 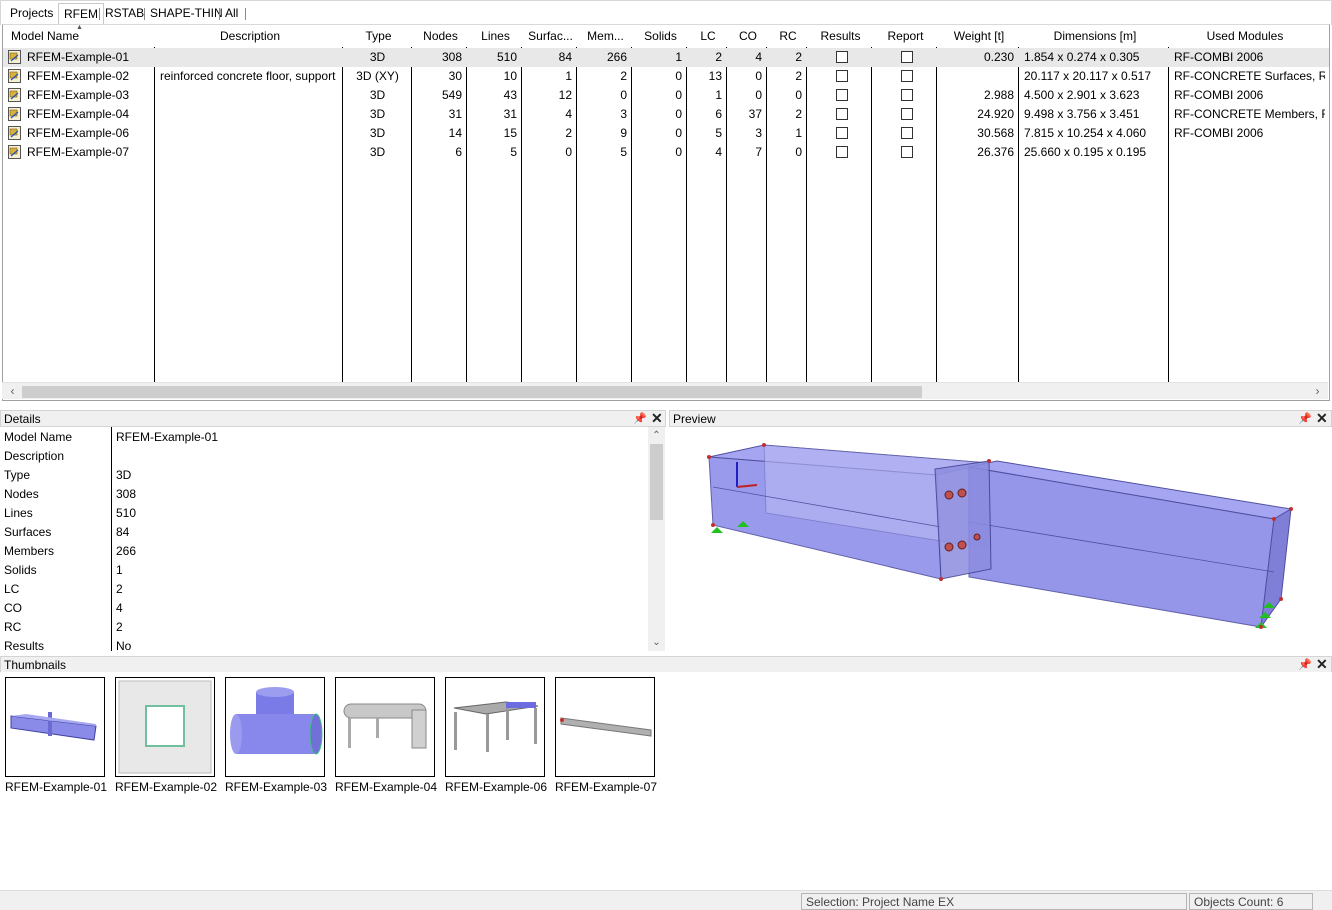 I want to click on col-header-nodes: Nodes, so click(x=440, y=36).